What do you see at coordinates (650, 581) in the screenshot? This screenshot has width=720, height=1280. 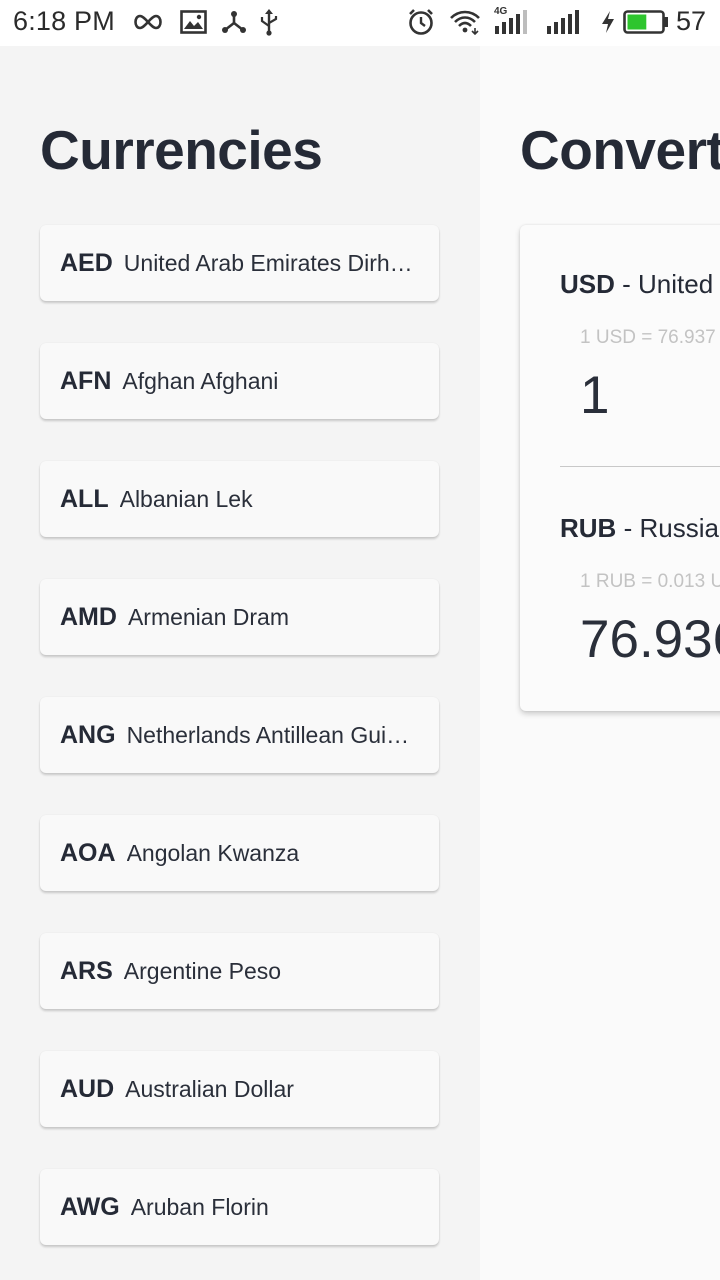 I see `to-rate-text: 1 RUB = 0.013 U` at bounding box center [650, 581].